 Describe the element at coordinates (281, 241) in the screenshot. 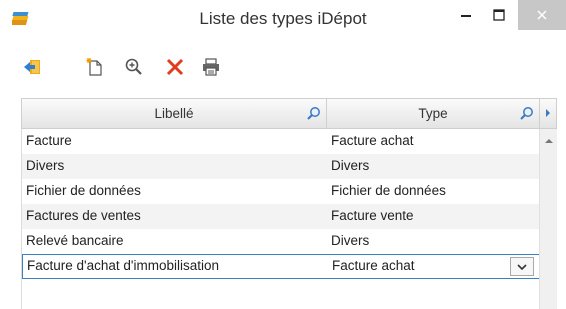

I see `table-row: Relevé bancaire Divers` at that location.